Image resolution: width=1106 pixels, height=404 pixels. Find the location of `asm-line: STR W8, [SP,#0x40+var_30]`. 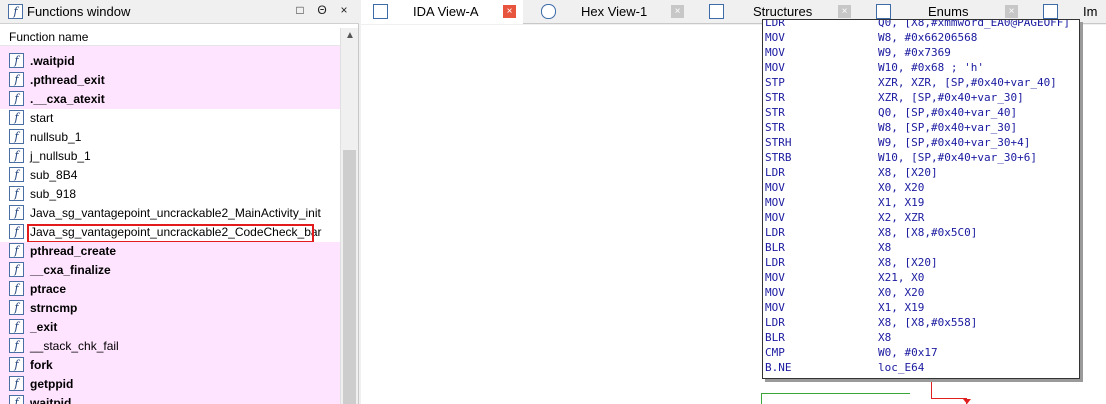

asm-line: STR W8, [SP,#0x40+var_30] is located at coordinates (921, 127).